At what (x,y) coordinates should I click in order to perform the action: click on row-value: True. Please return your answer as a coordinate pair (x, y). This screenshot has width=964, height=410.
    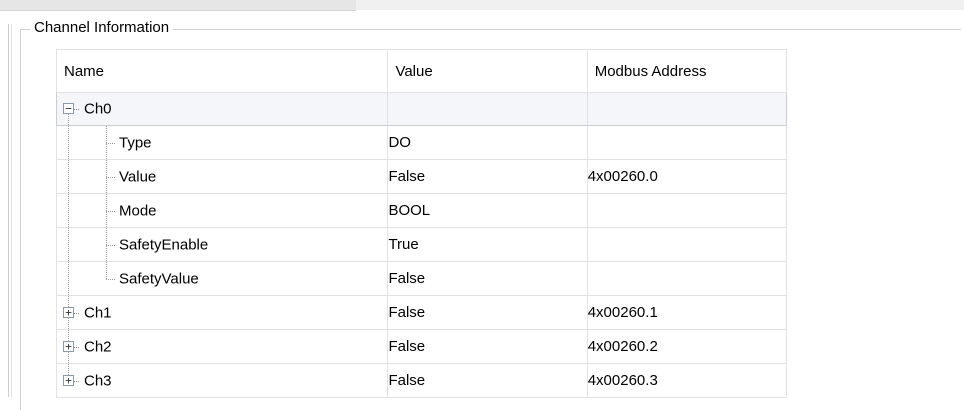
    Looking at the image, I should click on (487, 244).